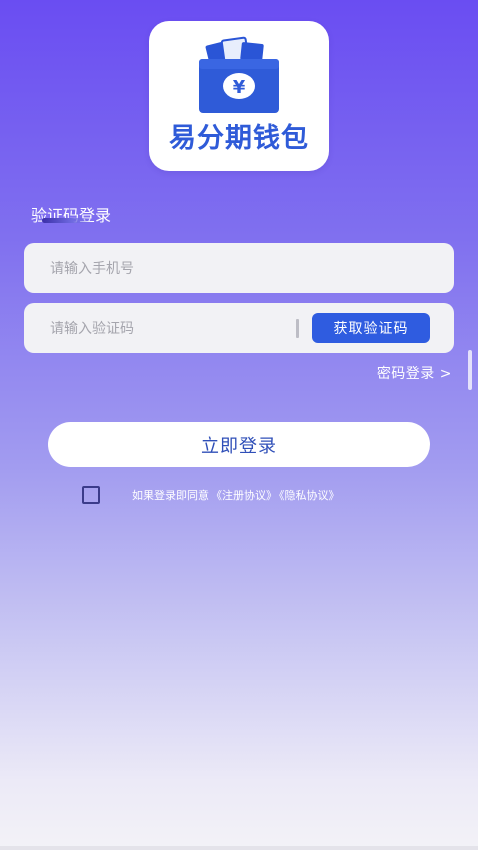  I want to click on code-field-container: 获取验证码, so click(239, 329).